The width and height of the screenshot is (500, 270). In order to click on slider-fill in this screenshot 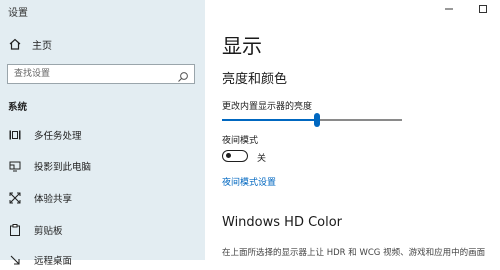, I will do `click(269, 120)`.